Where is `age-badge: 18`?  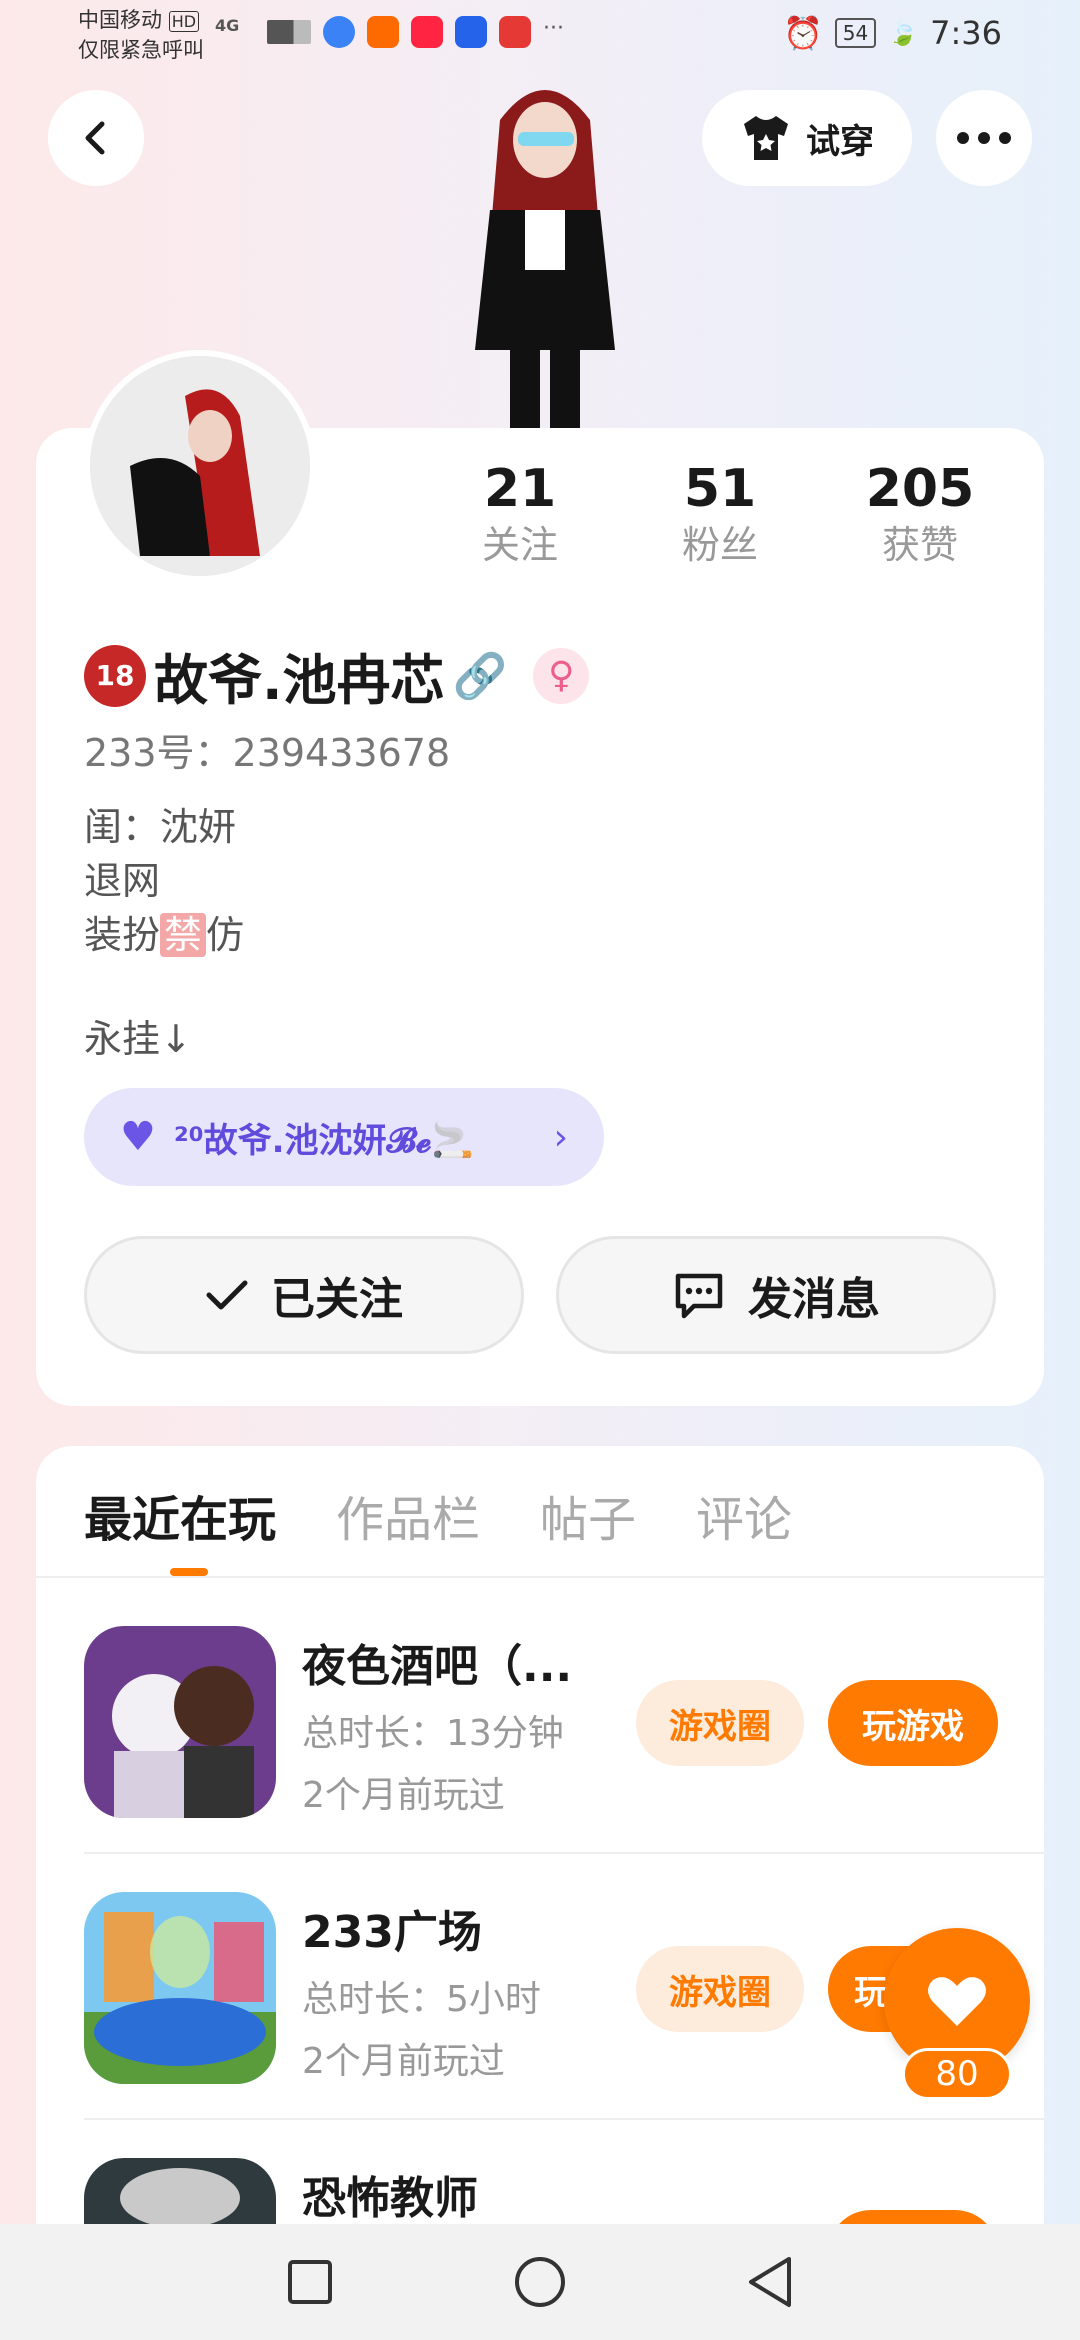 age-badge: 18 is located at coordinates (115, 675).